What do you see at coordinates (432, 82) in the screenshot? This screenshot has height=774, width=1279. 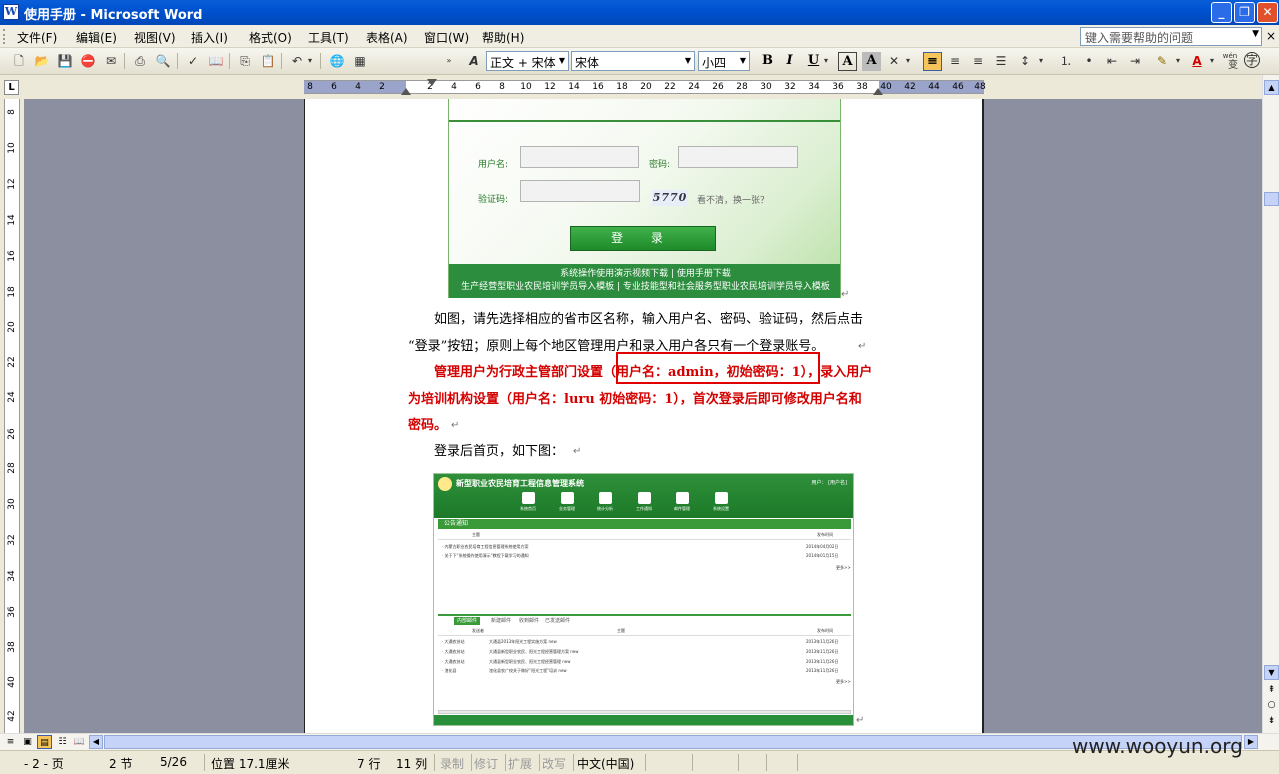 I see `first-line-indent-marker` at bounding box center [432, 82].